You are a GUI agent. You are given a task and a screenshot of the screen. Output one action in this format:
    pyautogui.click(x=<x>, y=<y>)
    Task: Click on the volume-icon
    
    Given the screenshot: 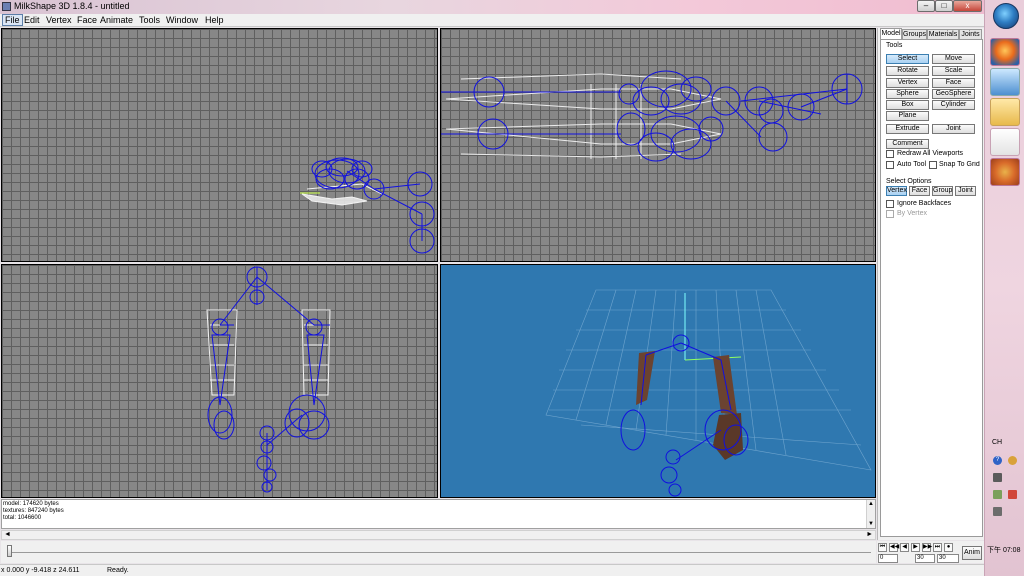 What is the action you would take?
    pyautogui.click(x=997, y=511)
    